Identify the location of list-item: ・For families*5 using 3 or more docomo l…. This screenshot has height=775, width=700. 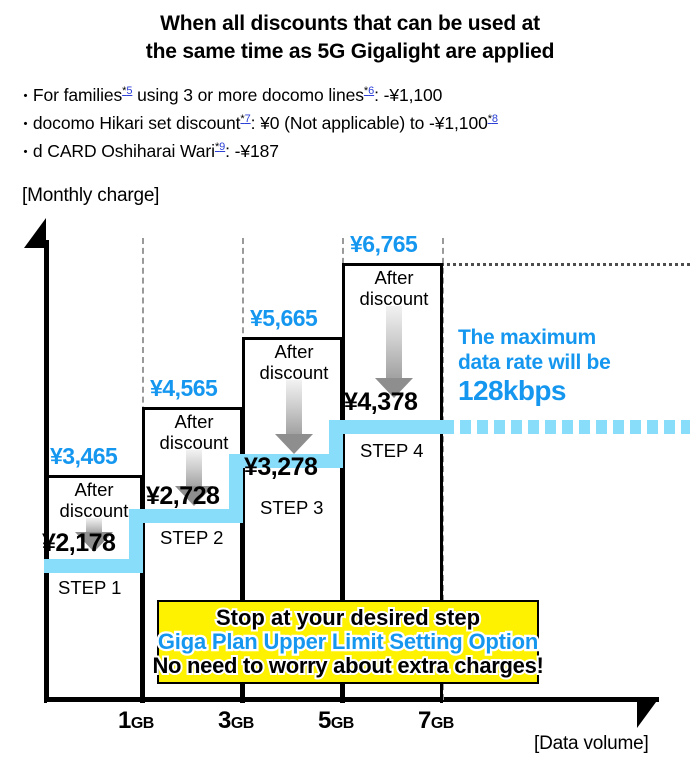
(353, 96).